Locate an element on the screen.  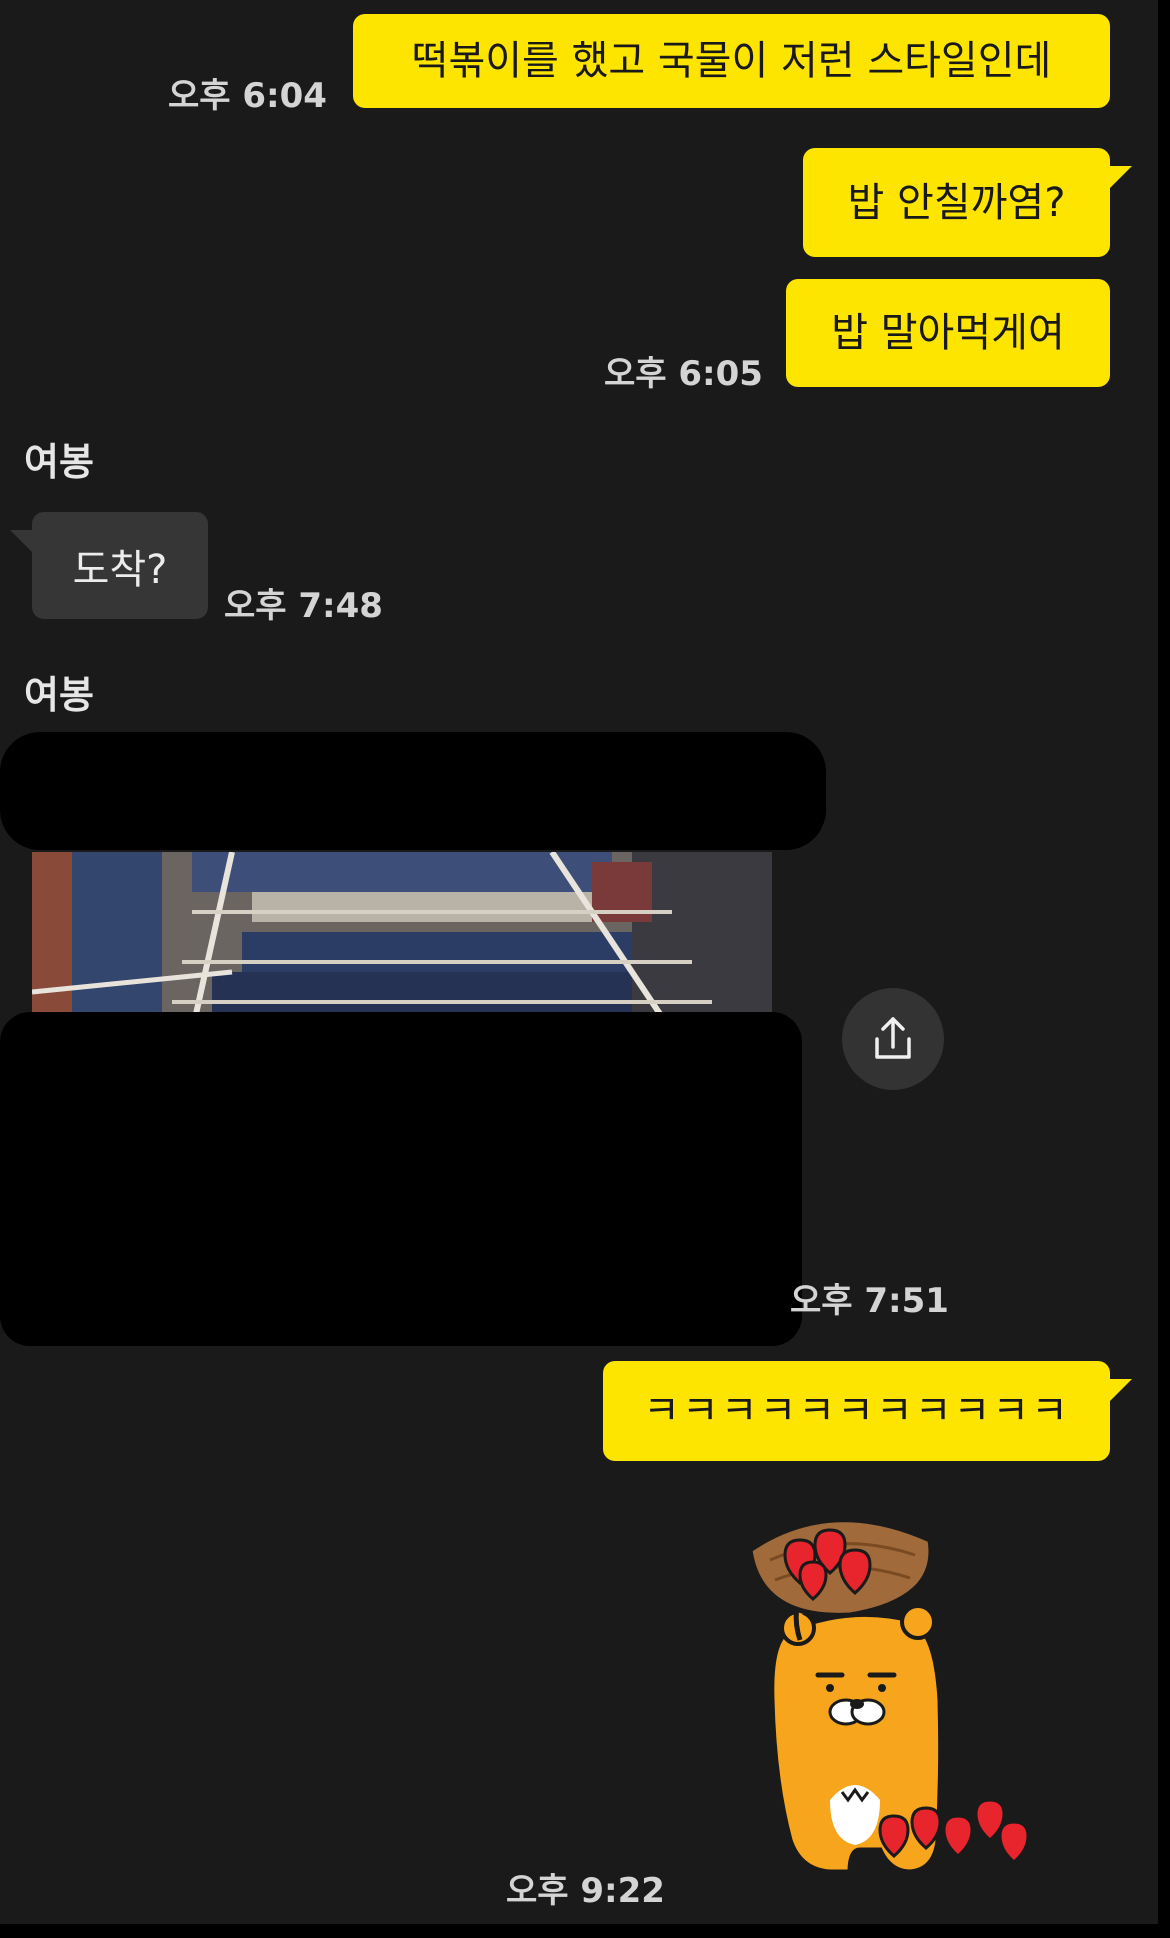
outgoing-message-bubble: 밥 말아먹게여 is located at coordinates (948, 333).